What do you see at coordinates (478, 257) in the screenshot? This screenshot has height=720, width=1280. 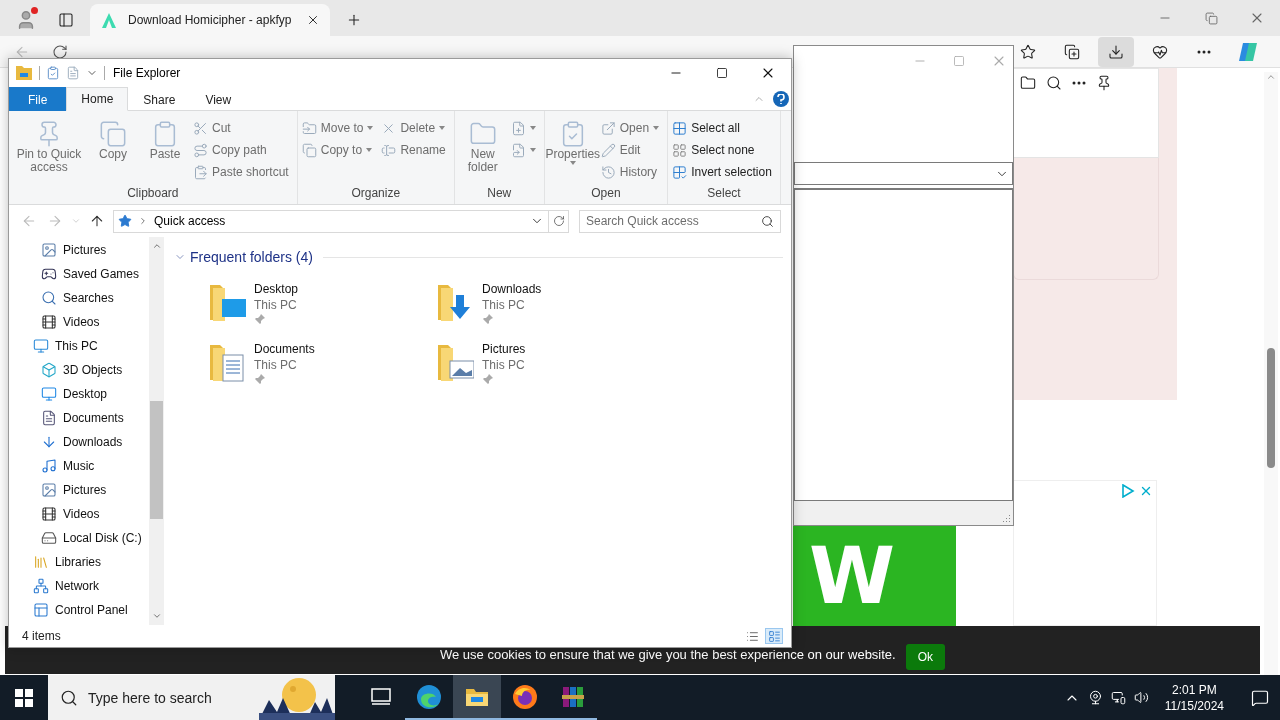 I see `section-header: Frequent folders (4)` at bounding box center [478, 257].